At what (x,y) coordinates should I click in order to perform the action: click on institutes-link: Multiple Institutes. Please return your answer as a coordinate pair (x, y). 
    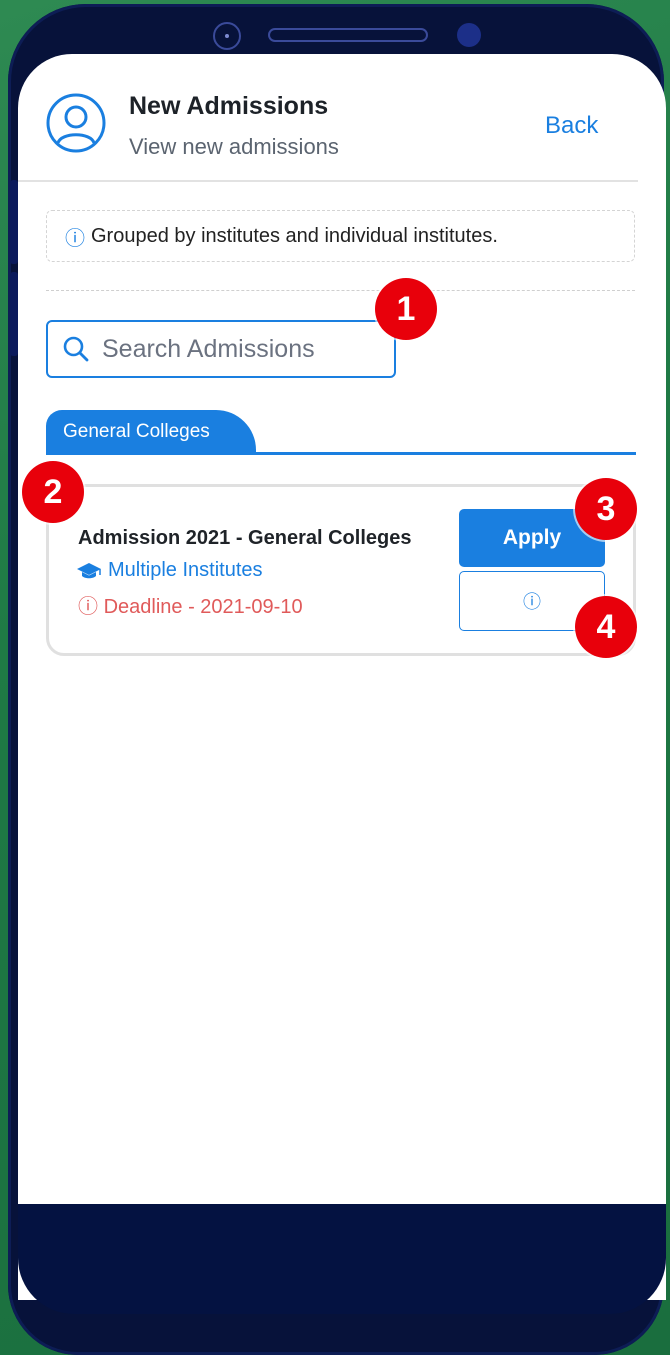
    Looking at the image, I should click on (169, 570).